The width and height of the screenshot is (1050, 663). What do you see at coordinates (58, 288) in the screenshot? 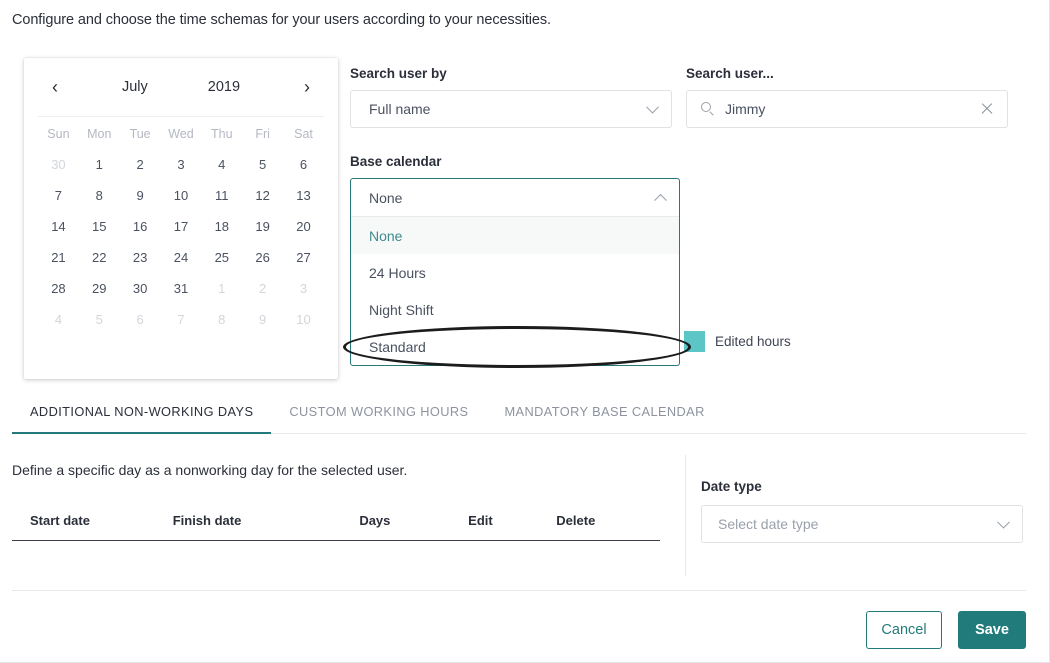
I see `calendar-day: 28` at bounding box center [58, 288].